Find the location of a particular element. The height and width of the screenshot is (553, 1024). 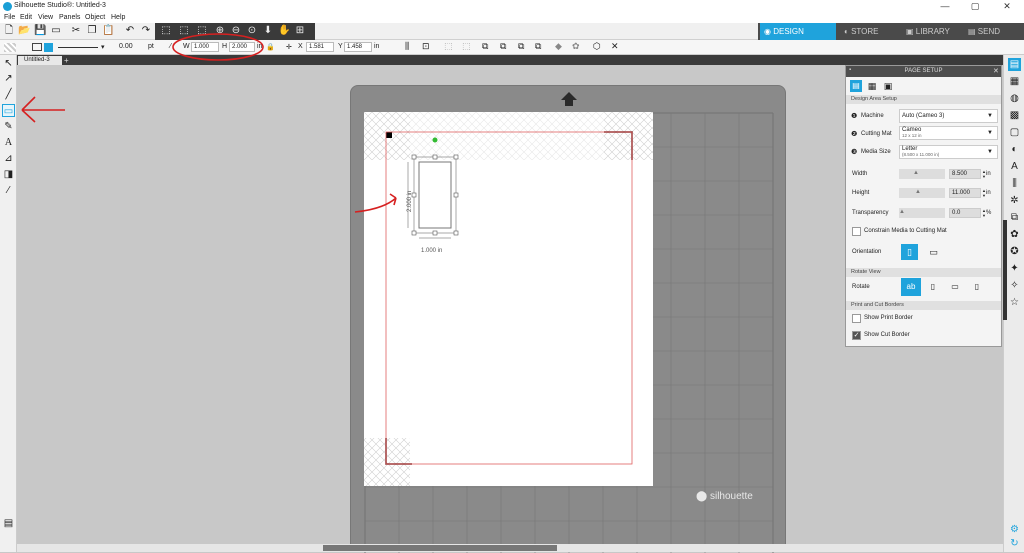

knife-tool-icon: ⊿ is located at coordinates (8, 158).